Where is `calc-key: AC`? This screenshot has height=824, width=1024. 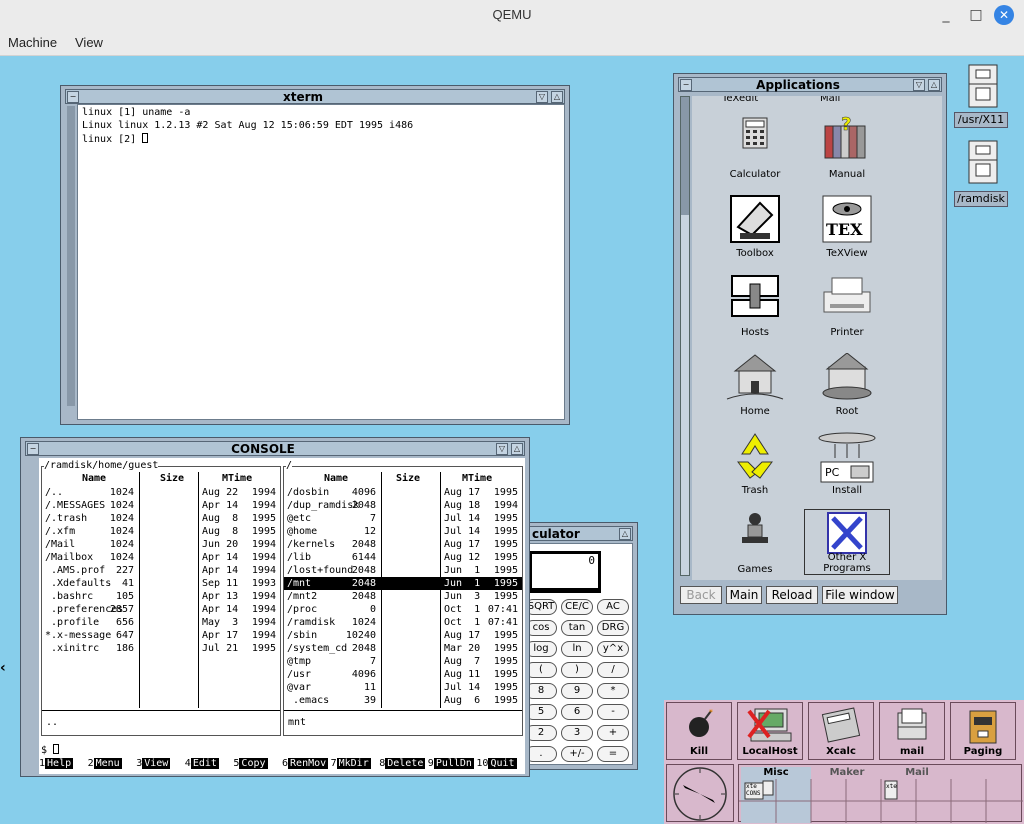 calc-key: AC is located at coordinates (613, 607).